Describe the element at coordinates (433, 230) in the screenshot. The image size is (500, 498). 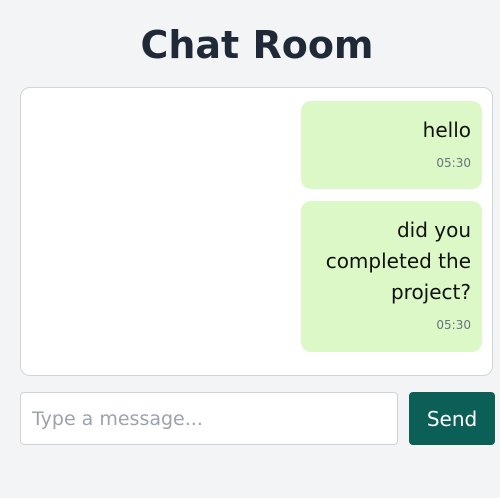
I see `message-line: did you` at that location.